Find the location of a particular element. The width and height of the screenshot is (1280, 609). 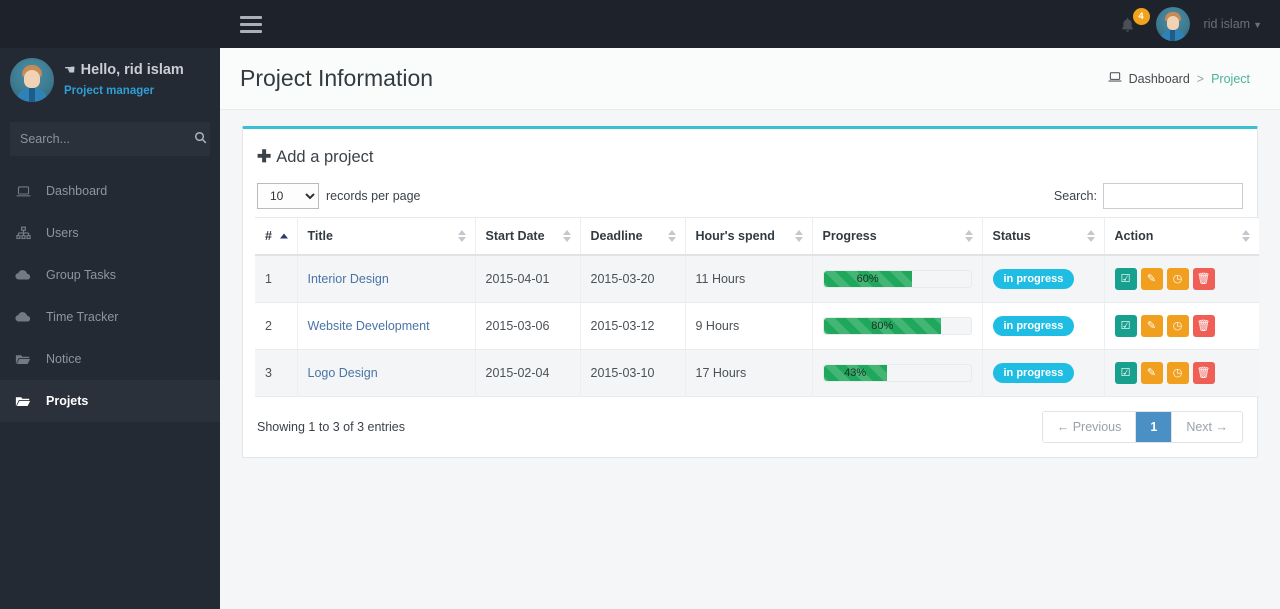

progress-label: 43% is located at coordinates (855, 373).